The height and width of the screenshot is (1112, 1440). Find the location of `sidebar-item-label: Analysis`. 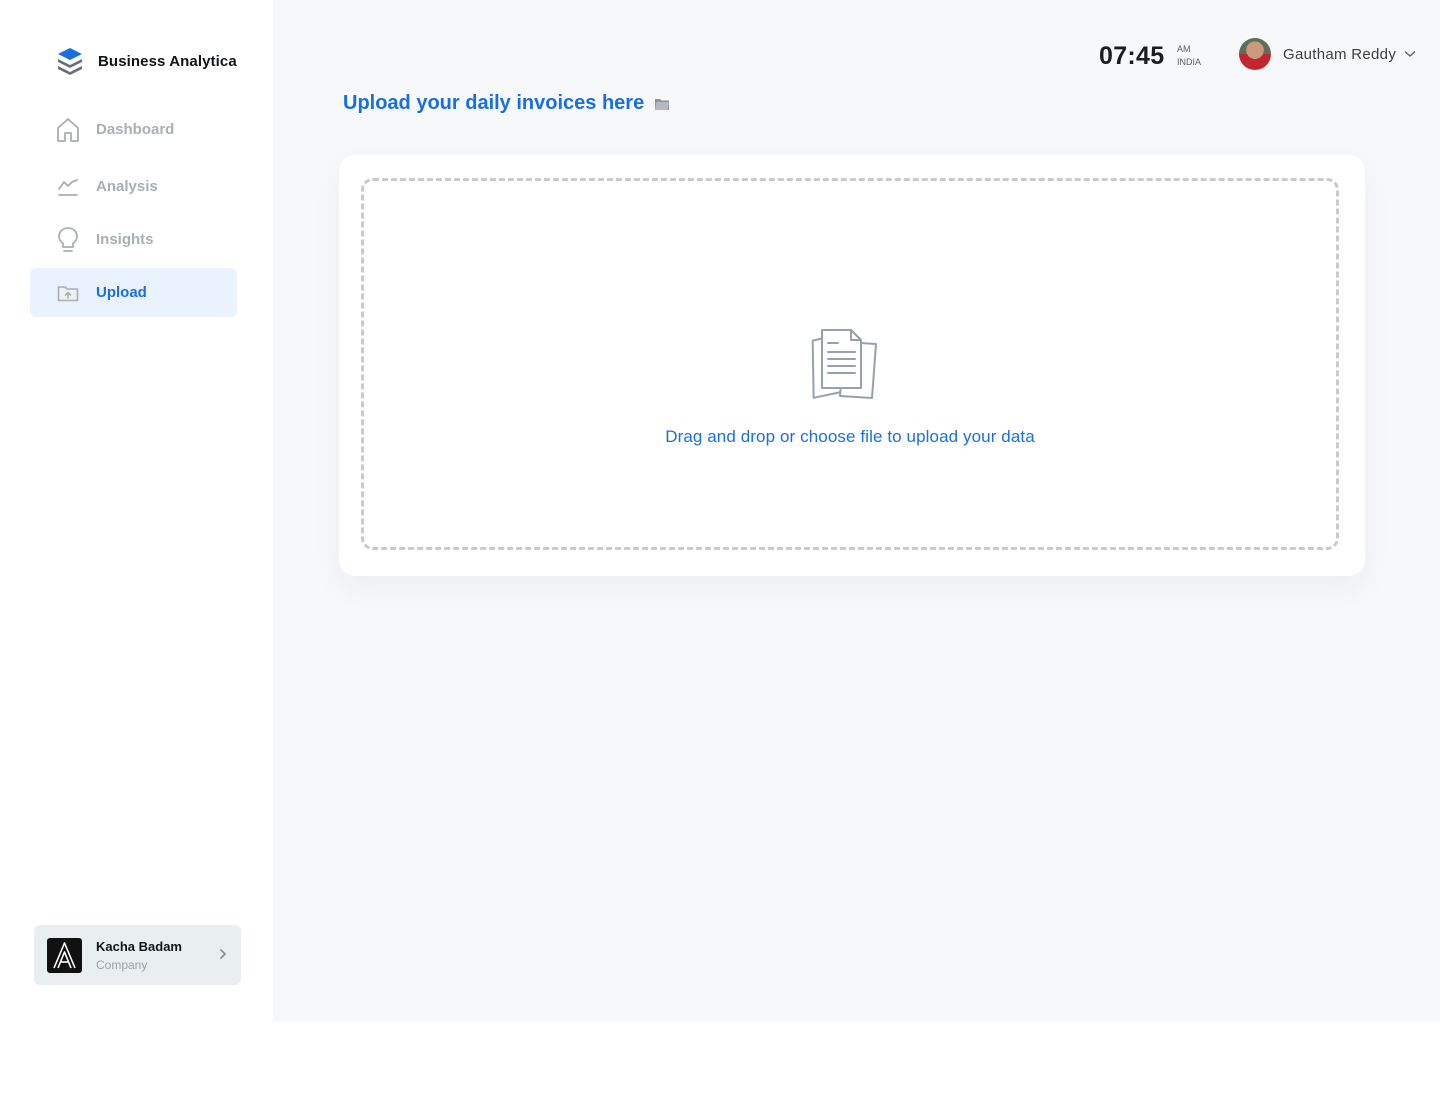

sidebar-item-label: Analysis is located at coordinates (127, 186).